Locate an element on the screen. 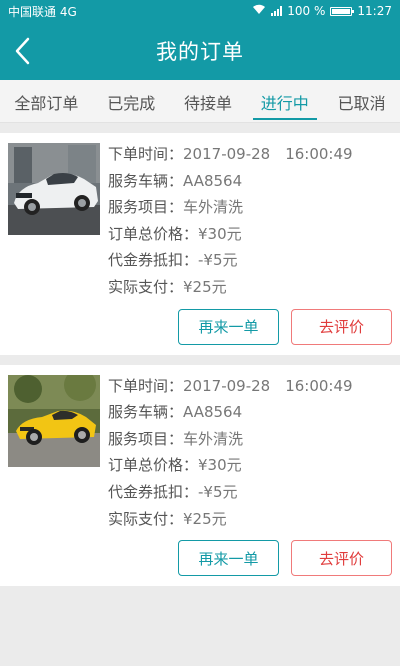  back-button is located at coordinates (24, 51).